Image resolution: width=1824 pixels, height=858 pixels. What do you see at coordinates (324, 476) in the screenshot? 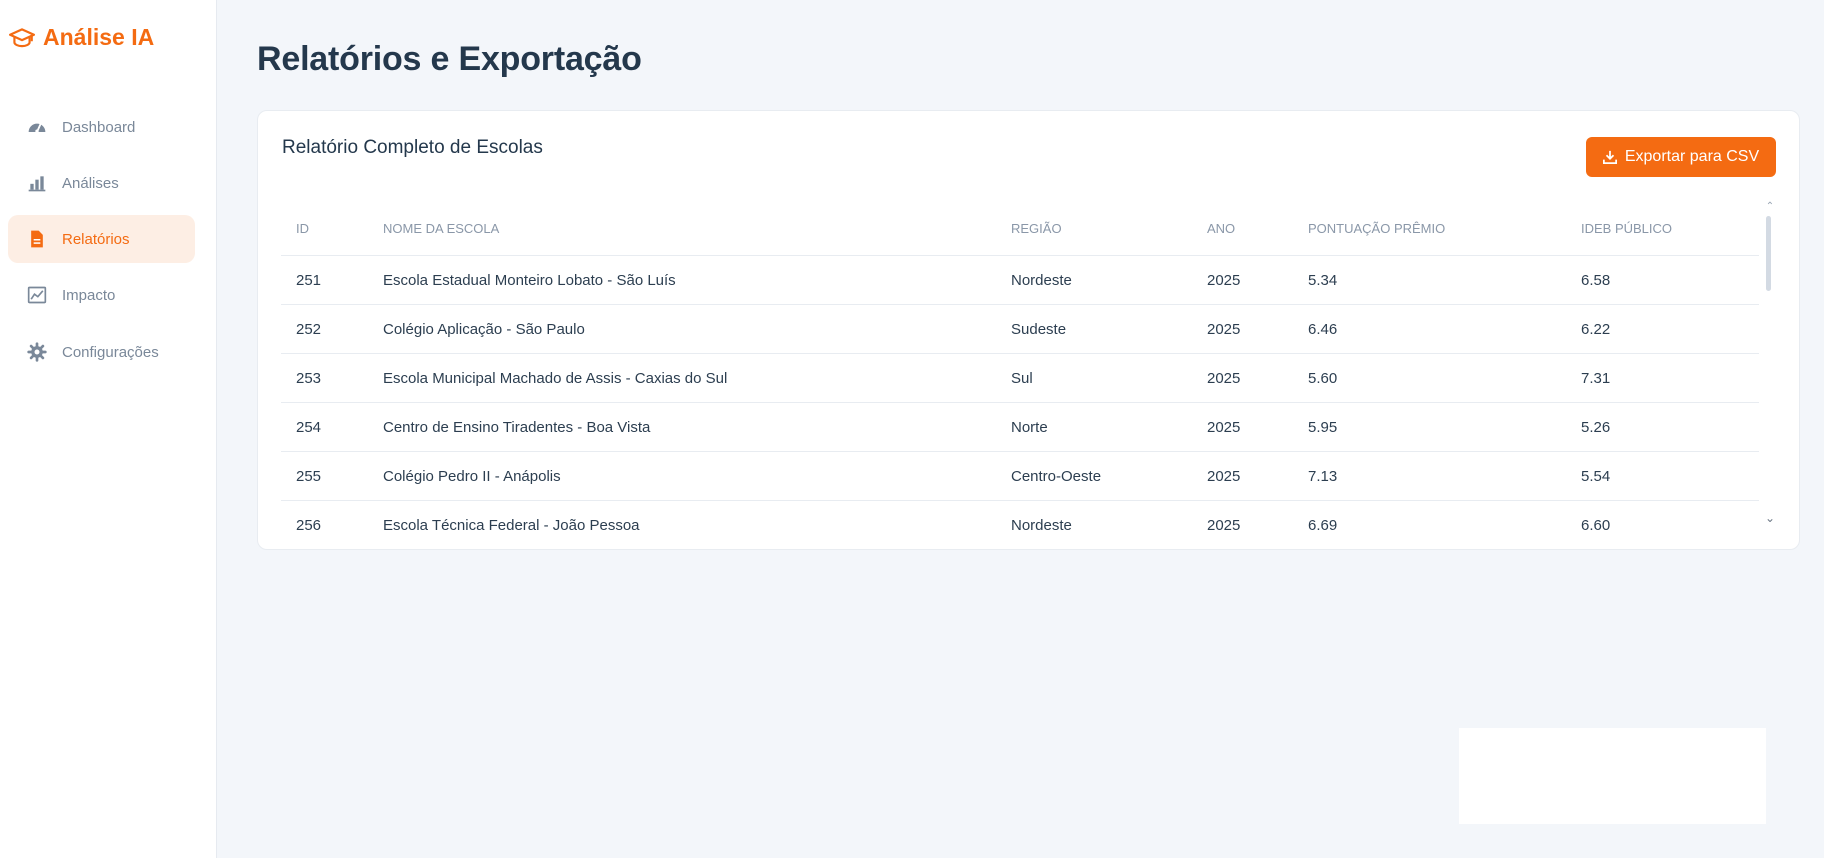
I see `cell-id: 255` at bounding box center [324, 476].